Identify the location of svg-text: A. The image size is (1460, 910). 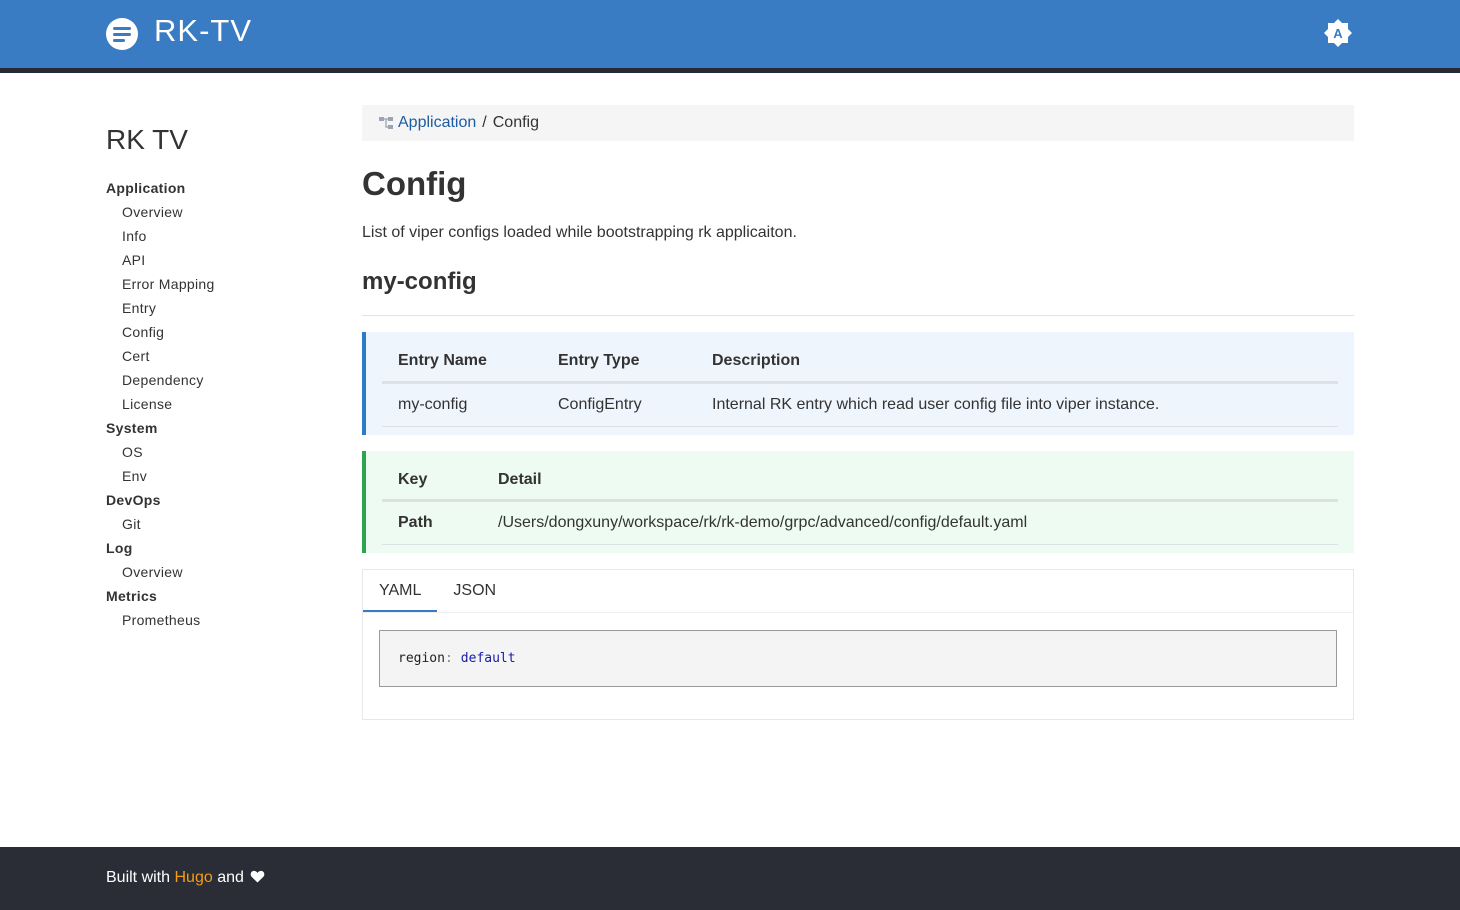
(1338, 33).